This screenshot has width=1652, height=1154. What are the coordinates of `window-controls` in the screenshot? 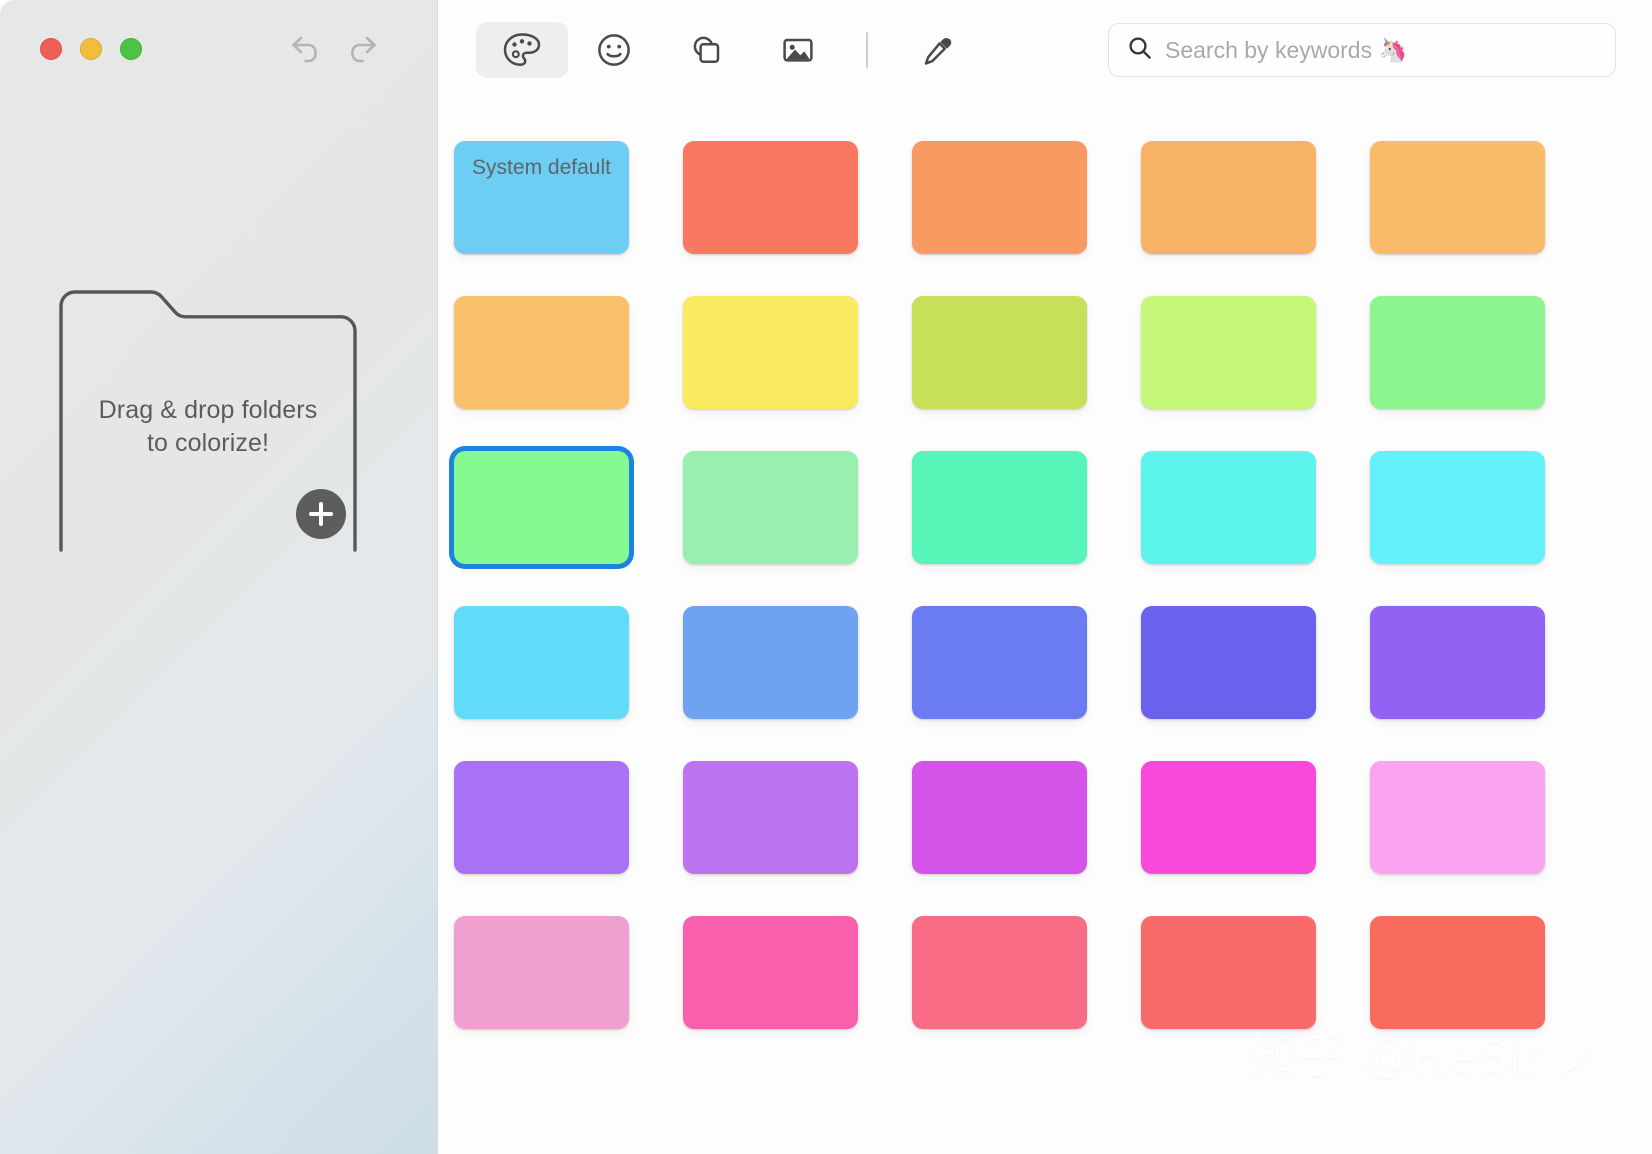 It's located at (91, 49).